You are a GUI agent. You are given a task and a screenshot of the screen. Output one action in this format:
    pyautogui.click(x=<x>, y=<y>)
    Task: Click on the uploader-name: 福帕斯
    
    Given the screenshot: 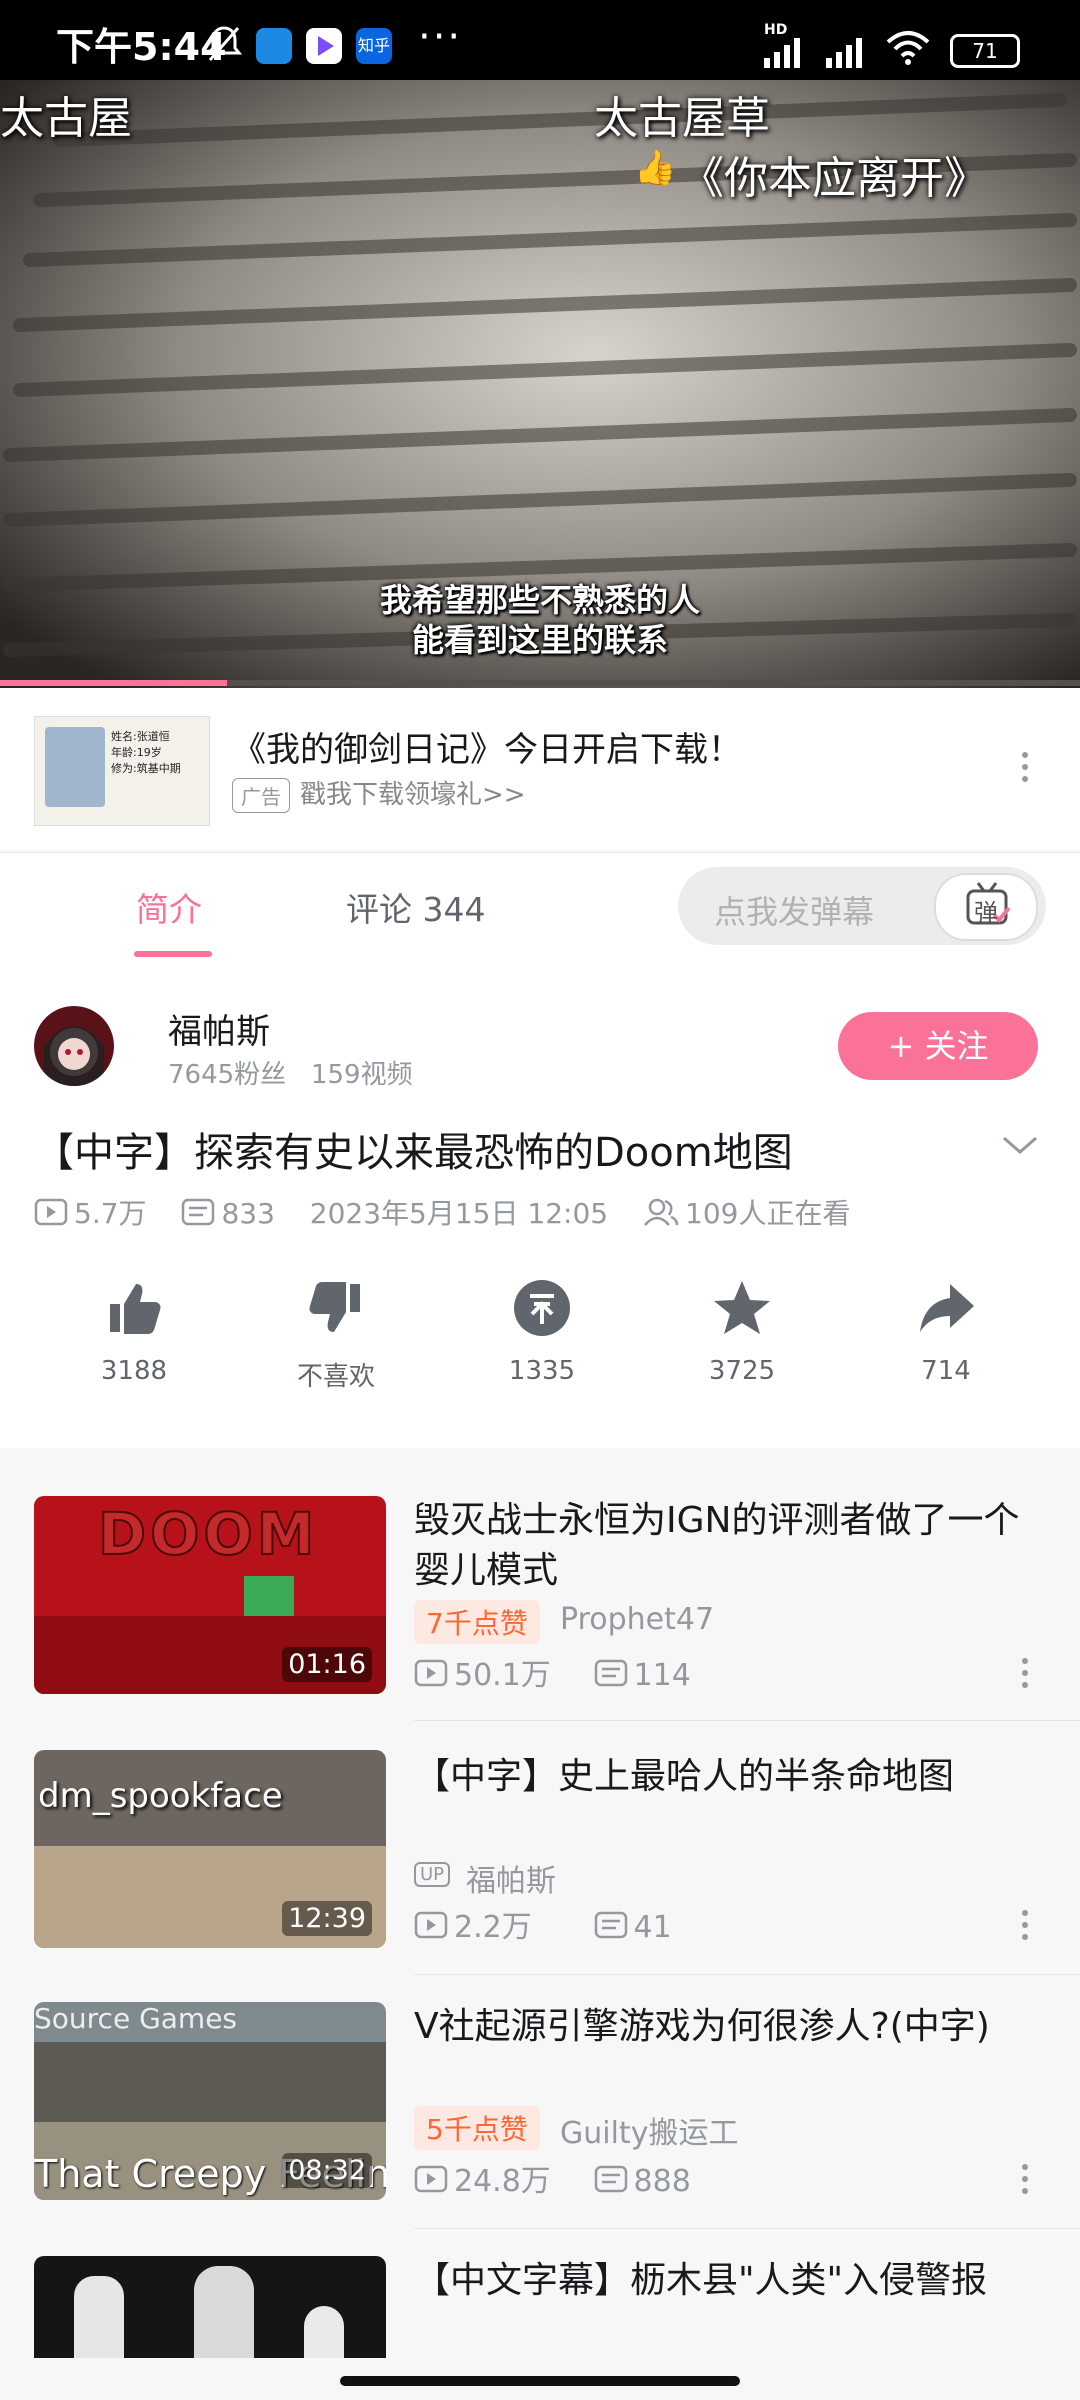 What is the action you would take?
    pyautogui.click(x=219, y=1028)
    